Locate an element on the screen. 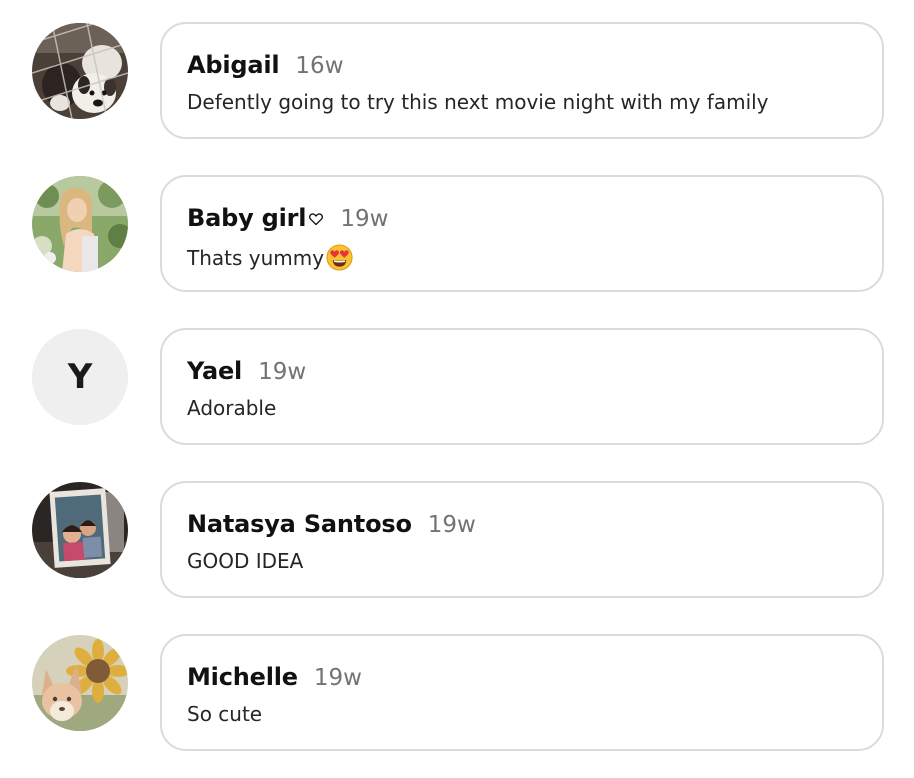 The image size is (914, 778). comment-meta: Baby girl 19w is located at coordinates (287, 218).